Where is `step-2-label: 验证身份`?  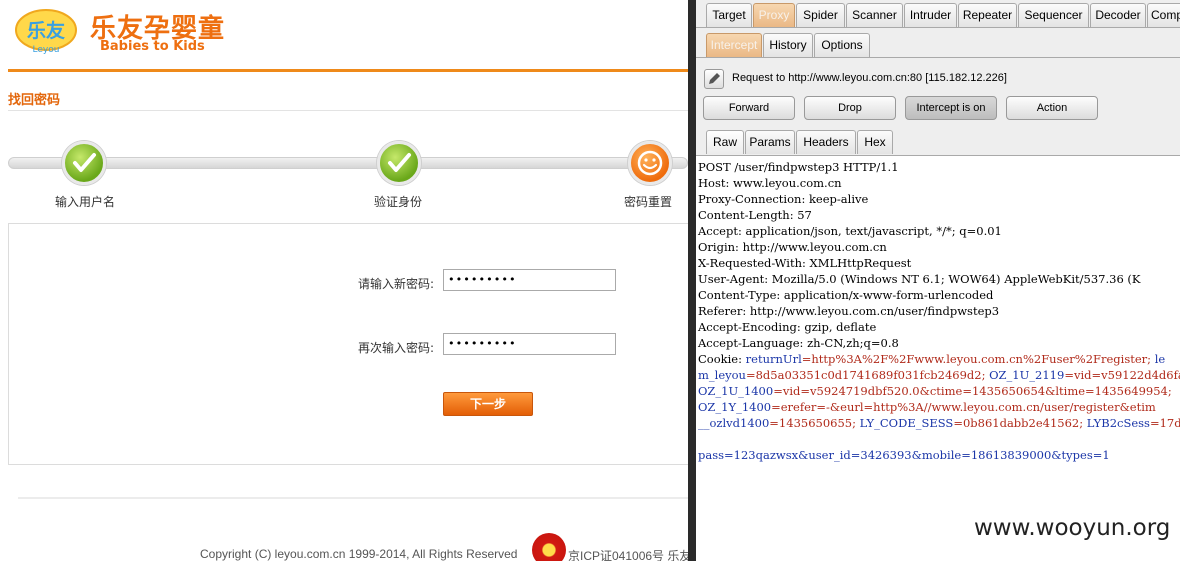
step-2-label: 验证身份 is located at coordinates (398, 202).